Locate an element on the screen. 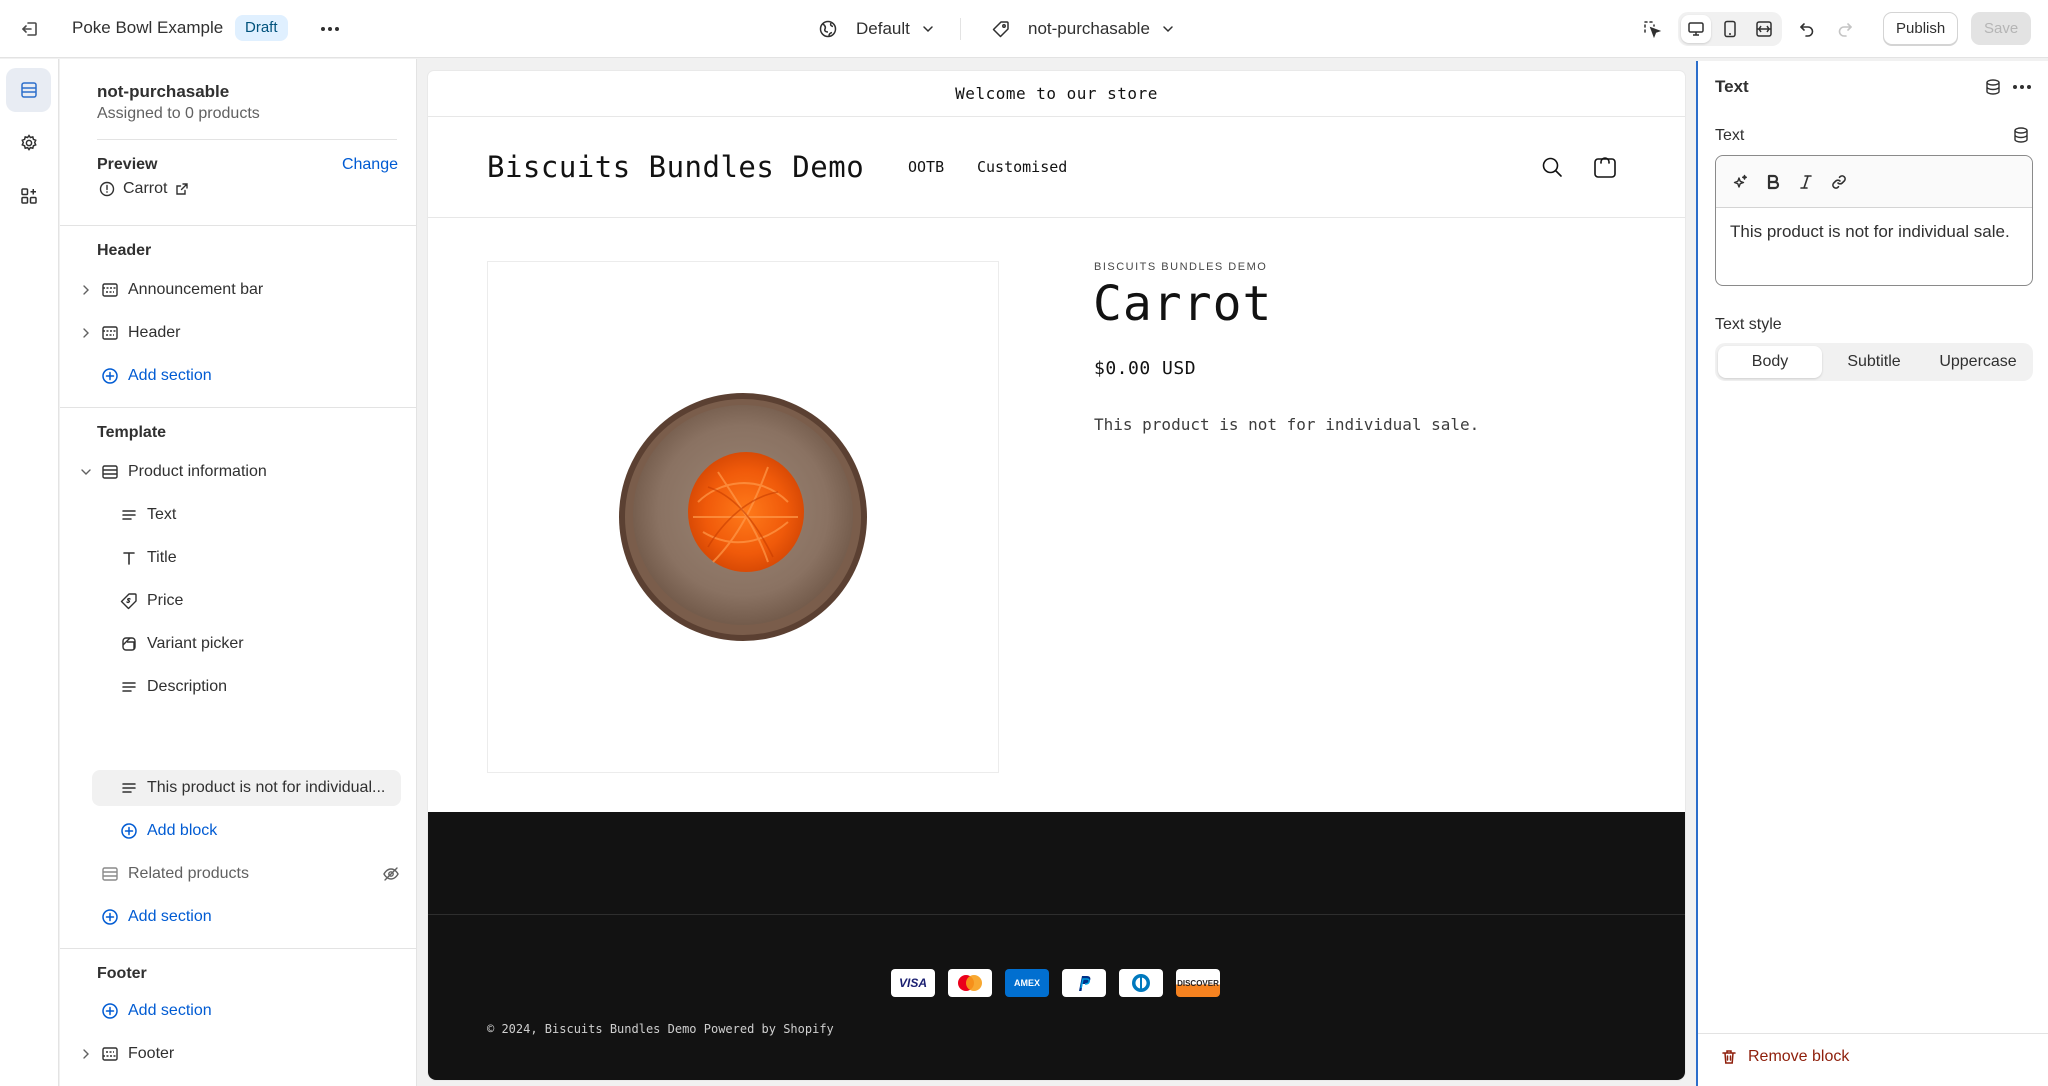 The width and height of the screenshot is (2048, 1086). template-selector-label: not-purchasable is located at coordinates (1089, 28).